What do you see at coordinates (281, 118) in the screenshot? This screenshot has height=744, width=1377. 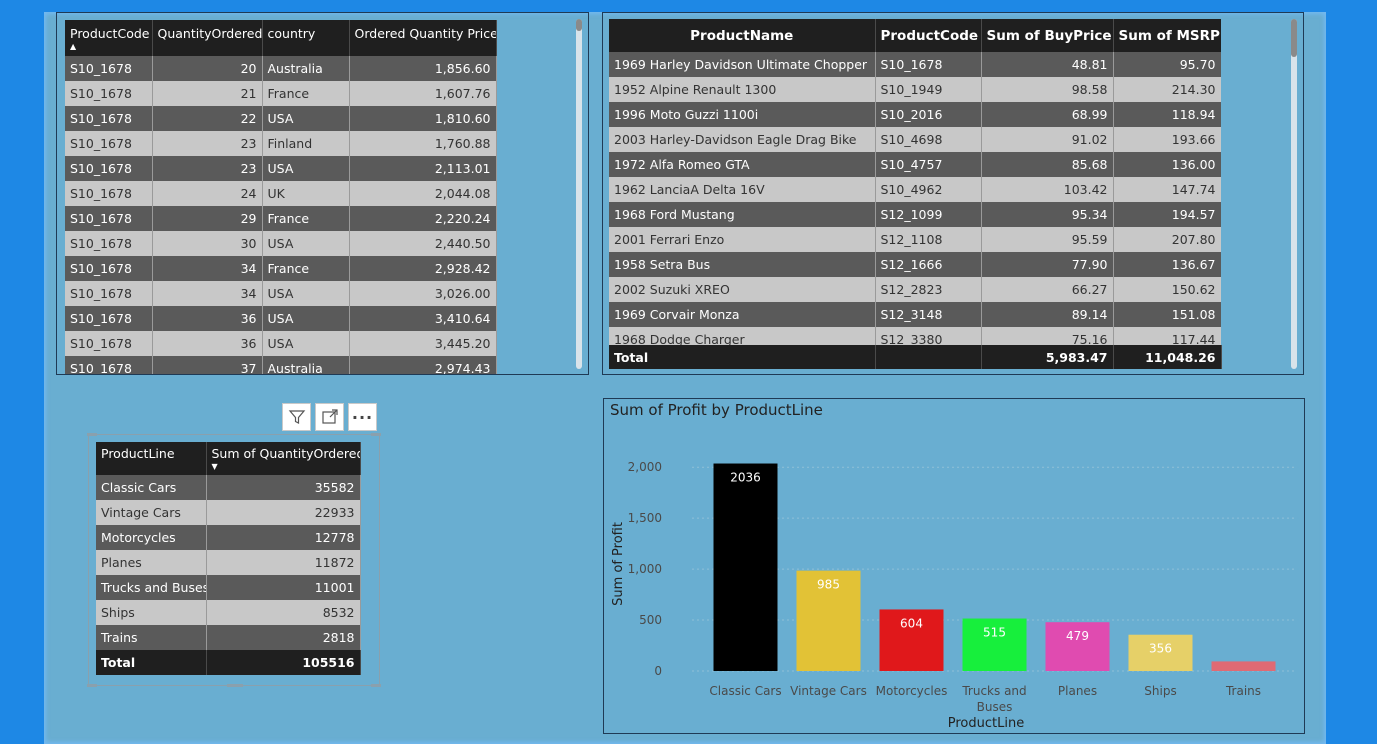 I see `table-row: S10_1678 22 USA 1,810.60` at bounding box center [281, 118].